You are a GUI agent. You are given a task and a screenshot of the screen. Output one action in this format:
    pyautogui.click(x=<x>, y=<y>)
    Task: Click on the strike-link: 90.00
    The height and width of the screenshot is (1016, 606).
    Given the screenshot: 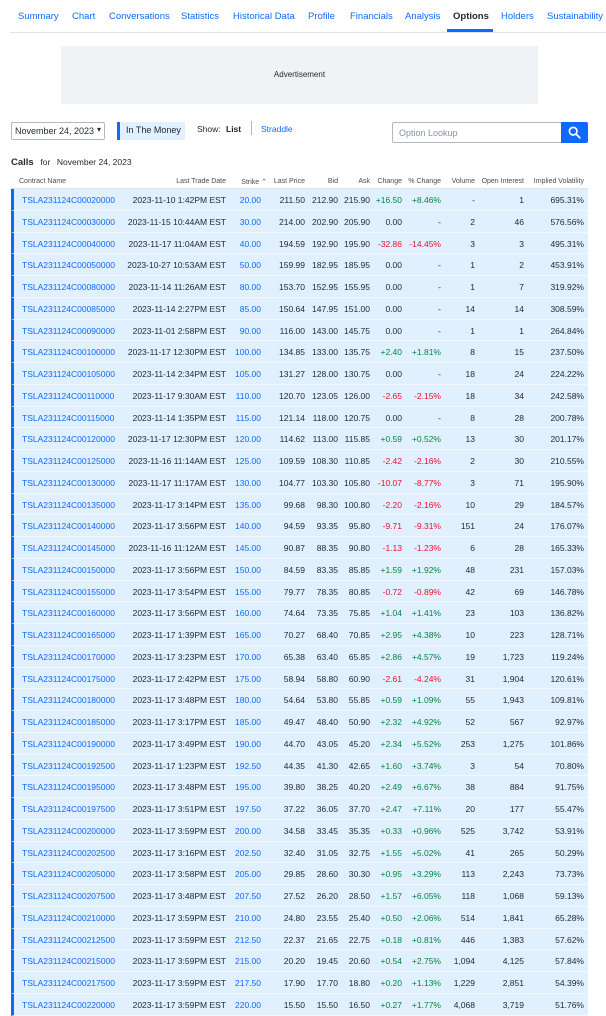 What is the action you would take?
    pyautogui.click(x=250, y=331)
    